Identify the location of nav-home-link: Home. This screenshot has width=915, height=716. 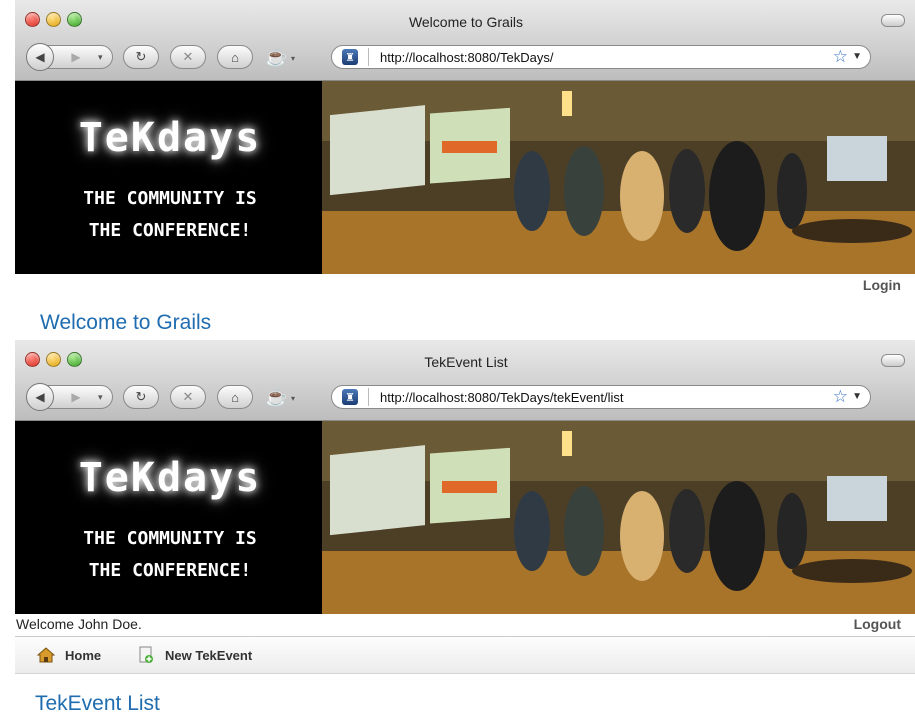
(69, 655).